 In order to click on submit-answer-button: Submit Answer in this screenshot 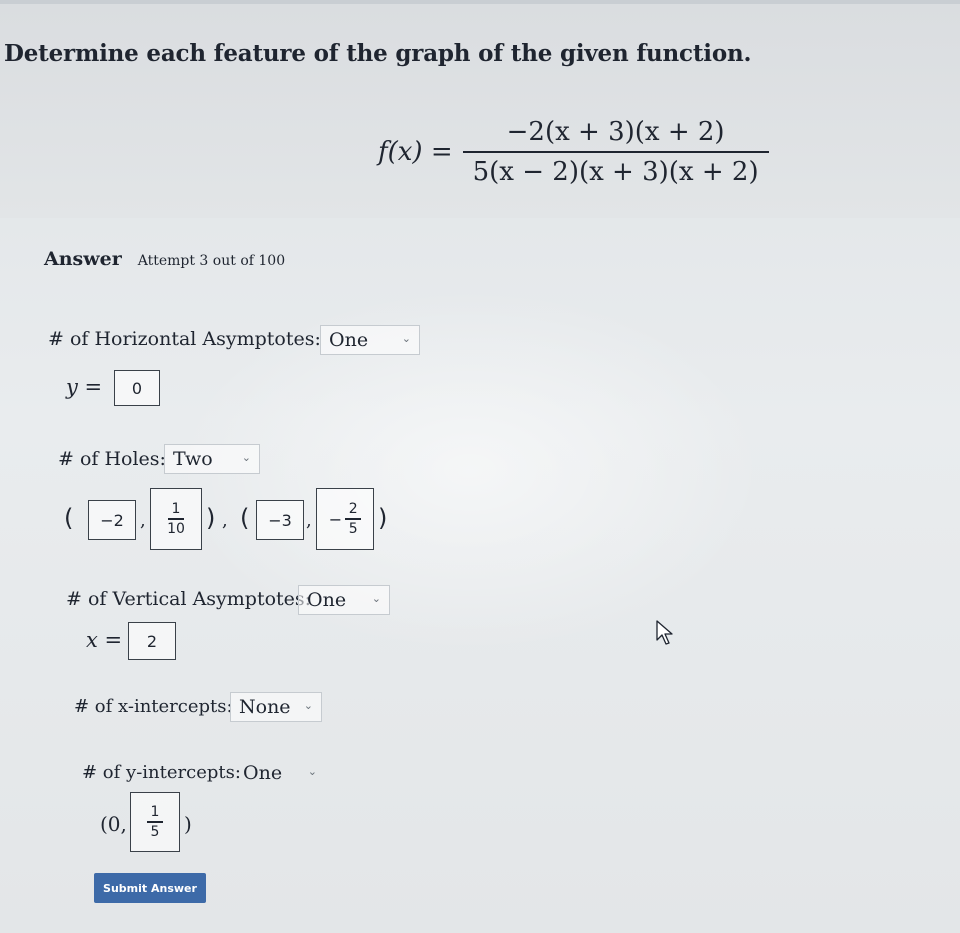, I will do `click(150, 888)`.